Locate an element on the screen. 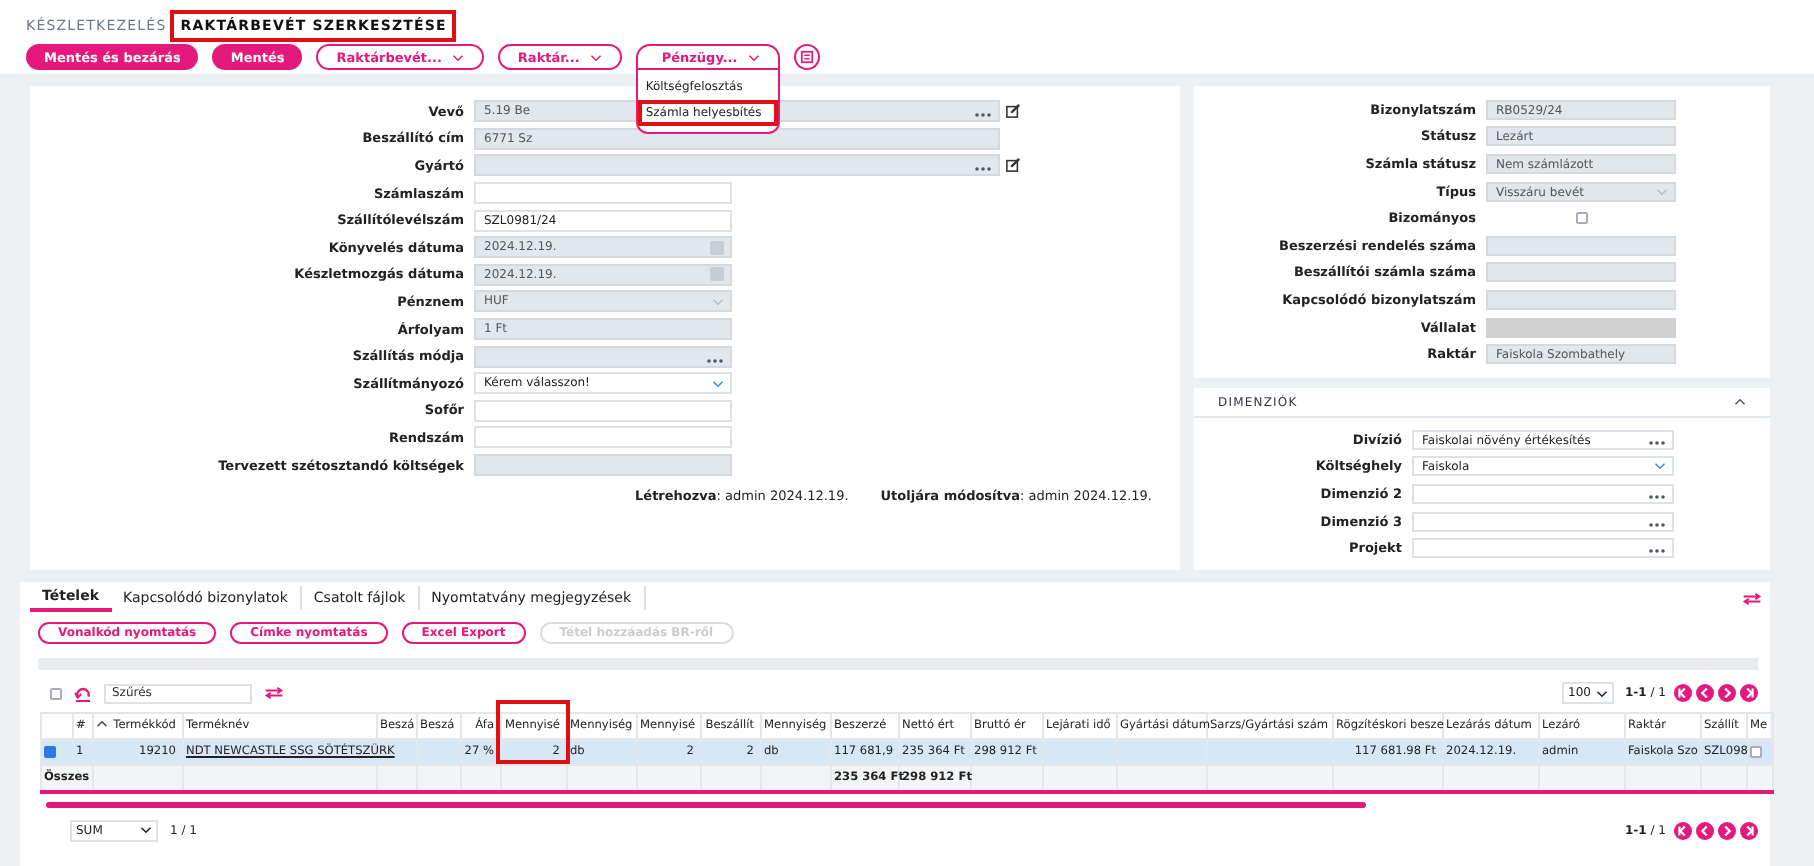  document-button is located at coordinates (806, 57).